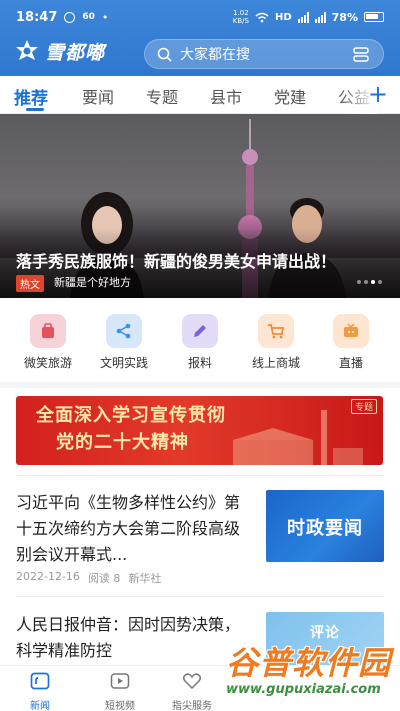  What do you see at coordinates (123, 363) in the screenshot?
I see `quick-entry-label: 文明实践` at bounding box center [123, 363].